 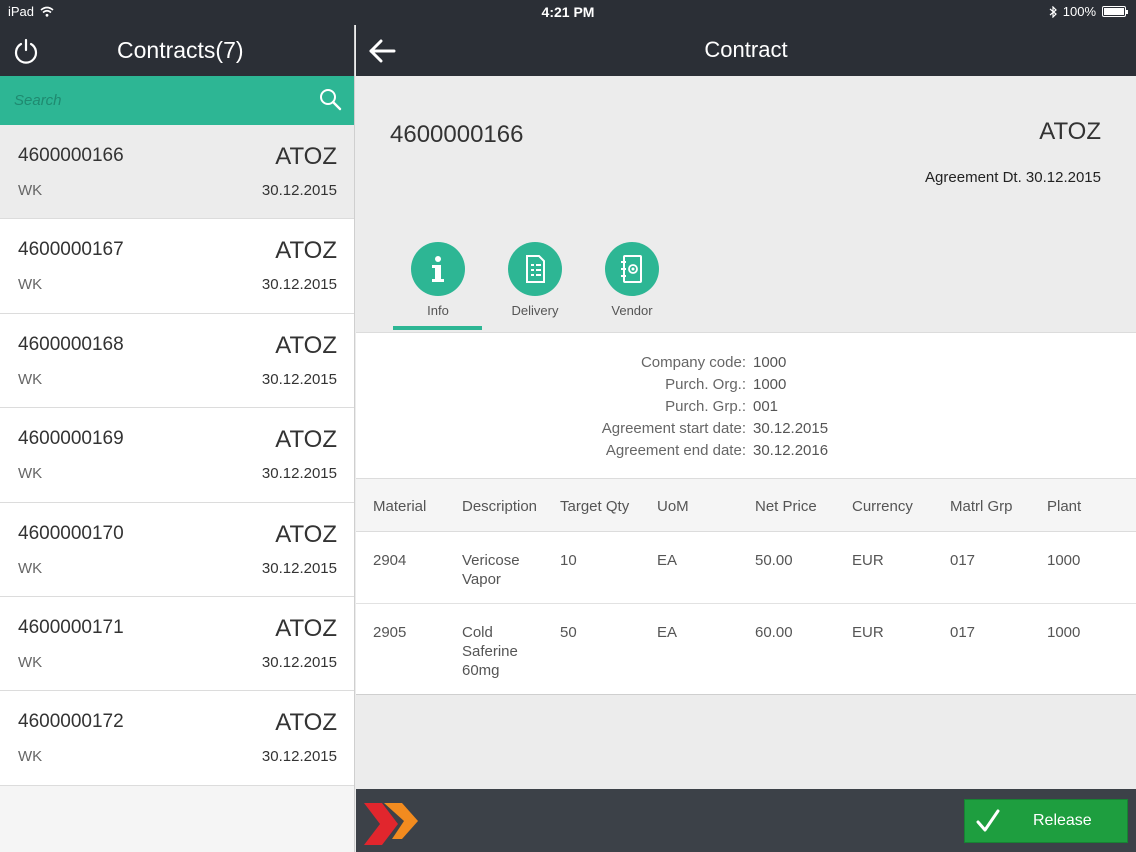 I want to click on cell-plant: 1000, so click(x=1064, y=632).